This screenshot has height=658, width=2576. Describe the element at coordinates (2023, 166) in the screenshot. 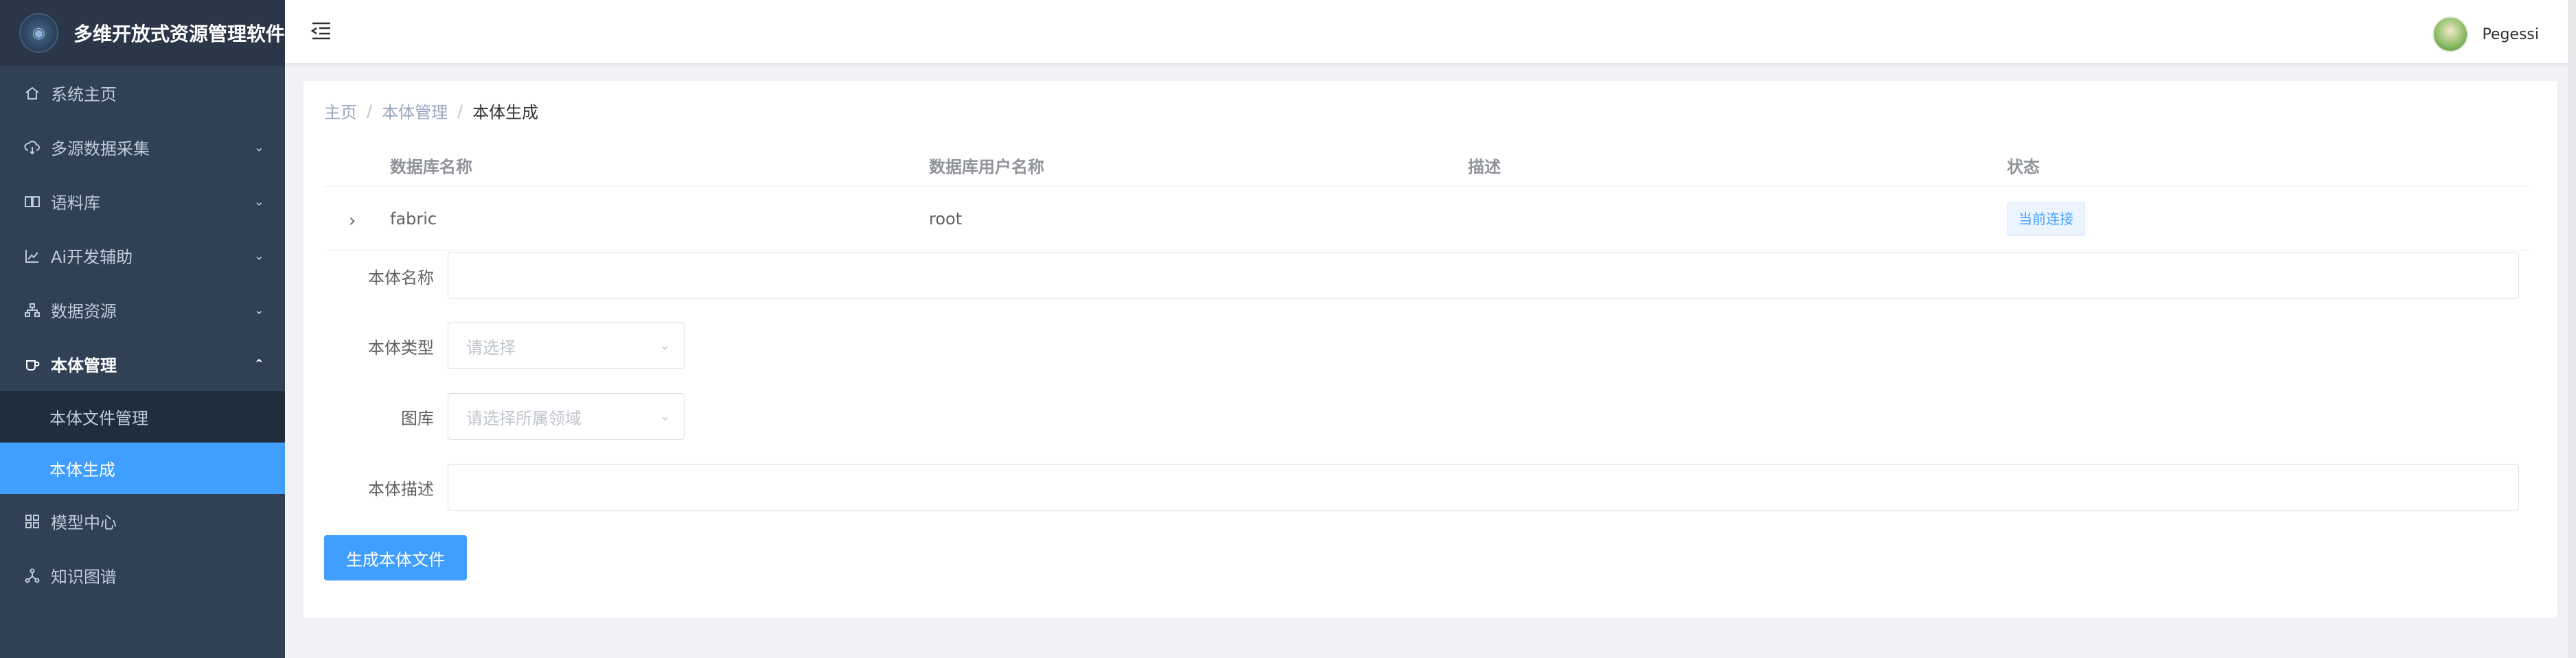

I see `column-header: 状态` at that location.